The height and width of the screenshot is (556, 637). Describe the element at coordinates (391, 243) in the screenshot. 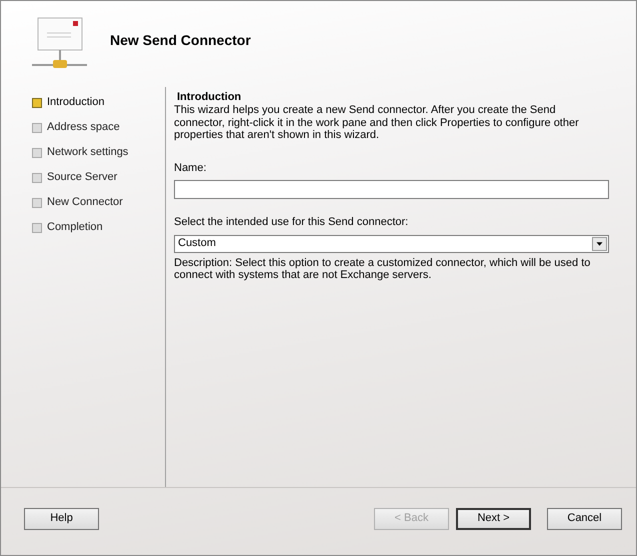

I see `use-dropdown: Custom` at that location.